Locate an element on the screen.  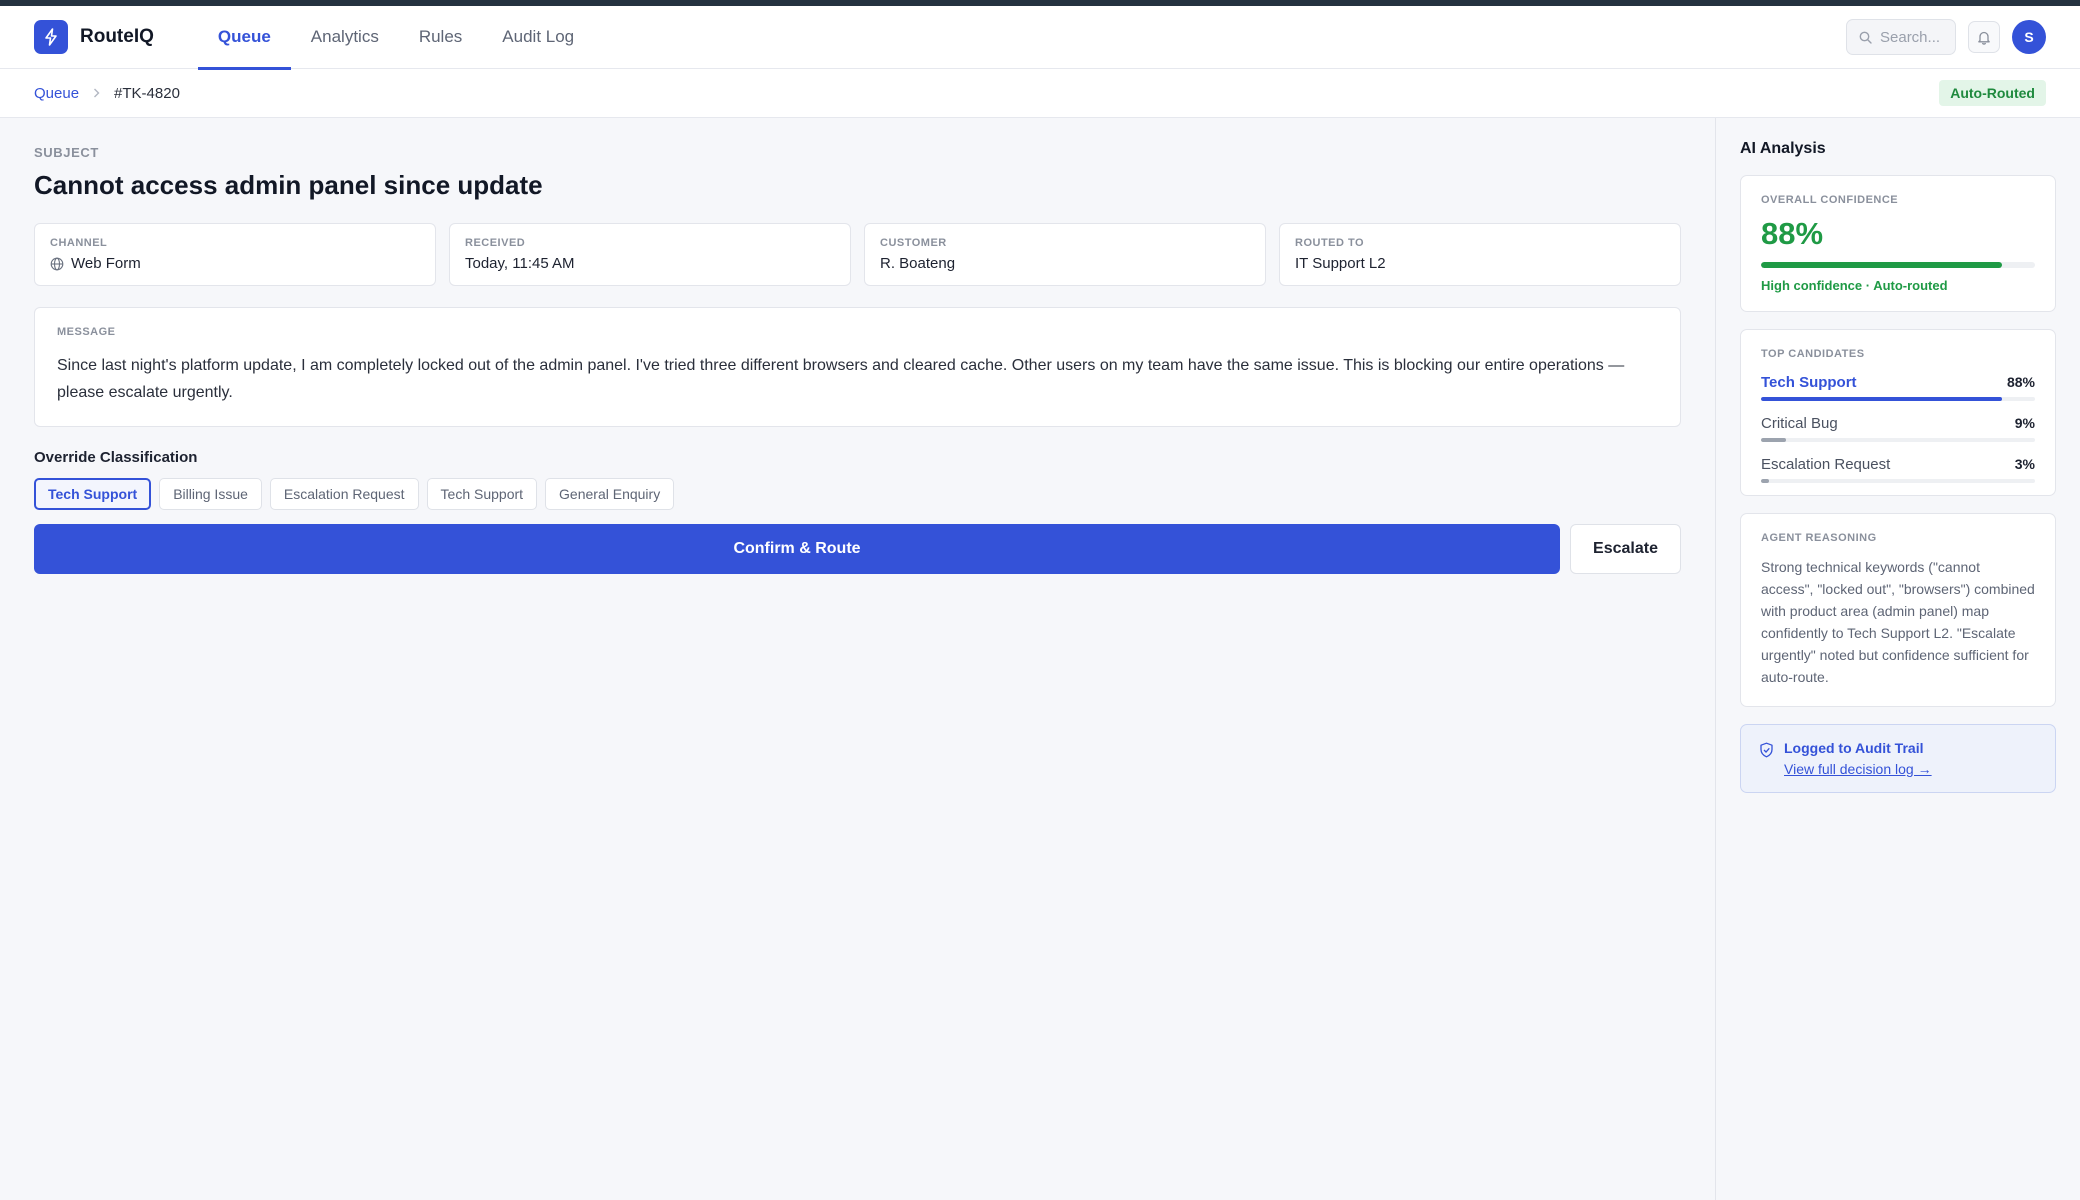
notifications-button is located at coordinates (1984, 37).